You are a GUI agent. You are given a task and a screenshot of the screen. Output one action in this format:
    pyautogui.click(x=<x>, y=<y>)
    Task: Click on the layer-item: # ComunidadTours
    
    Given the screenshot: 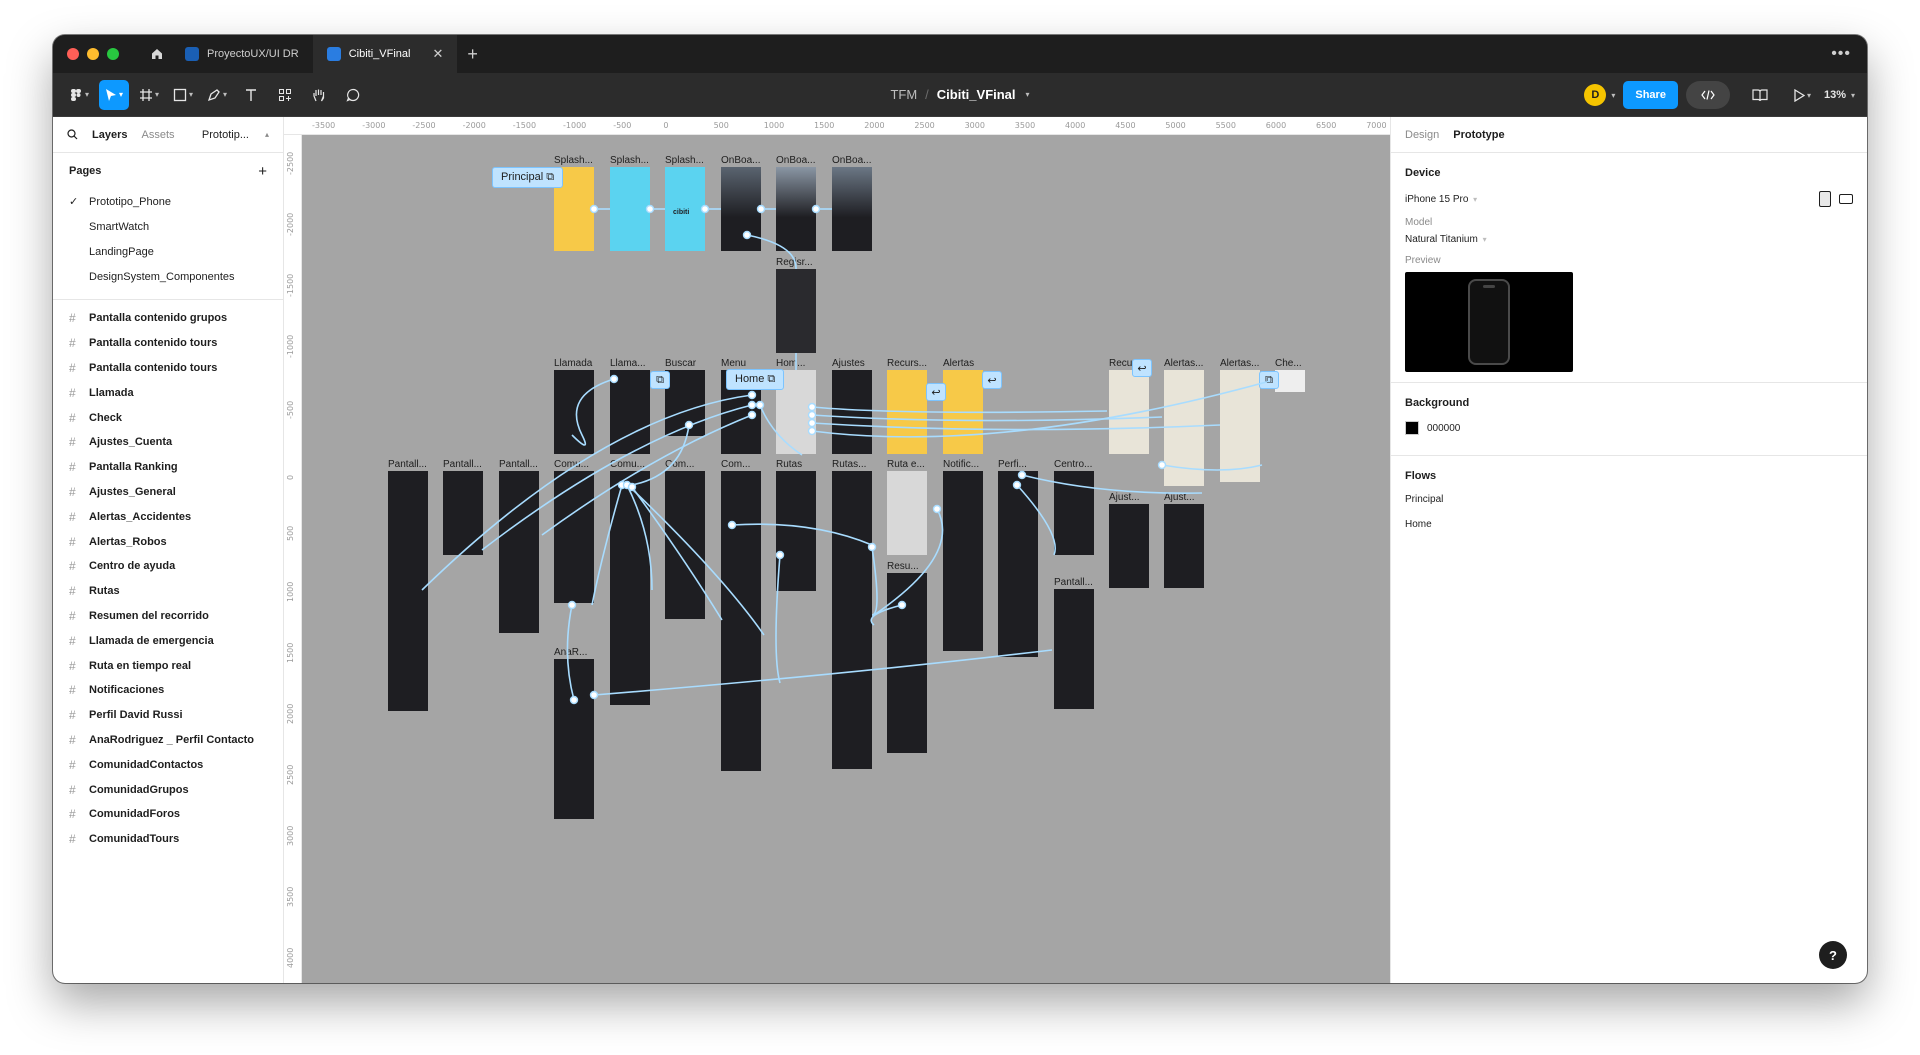 What is the action you would take?
    pyautogui.click(x=168, y=839)
    